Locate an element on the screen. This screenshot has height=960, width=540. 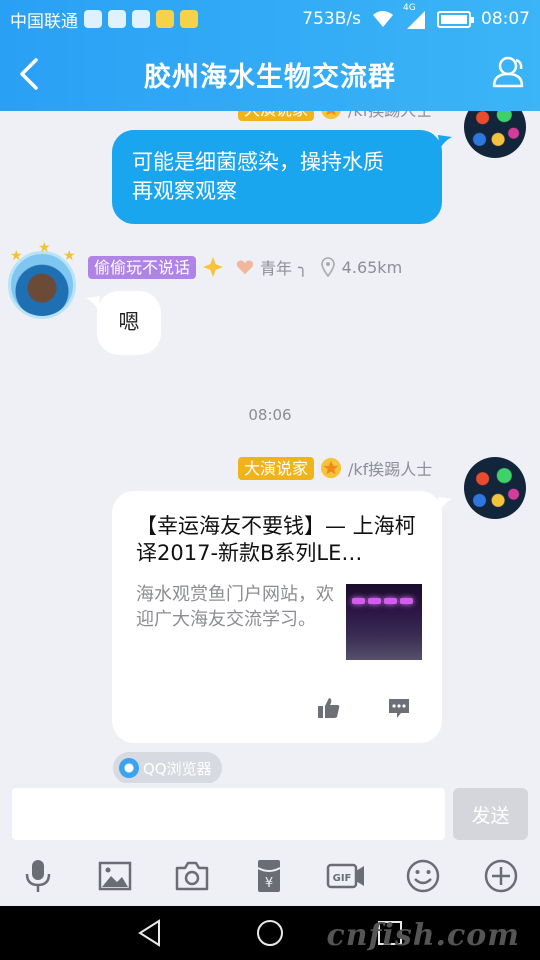
font-notification-icon is located at coordinates (141, 19).